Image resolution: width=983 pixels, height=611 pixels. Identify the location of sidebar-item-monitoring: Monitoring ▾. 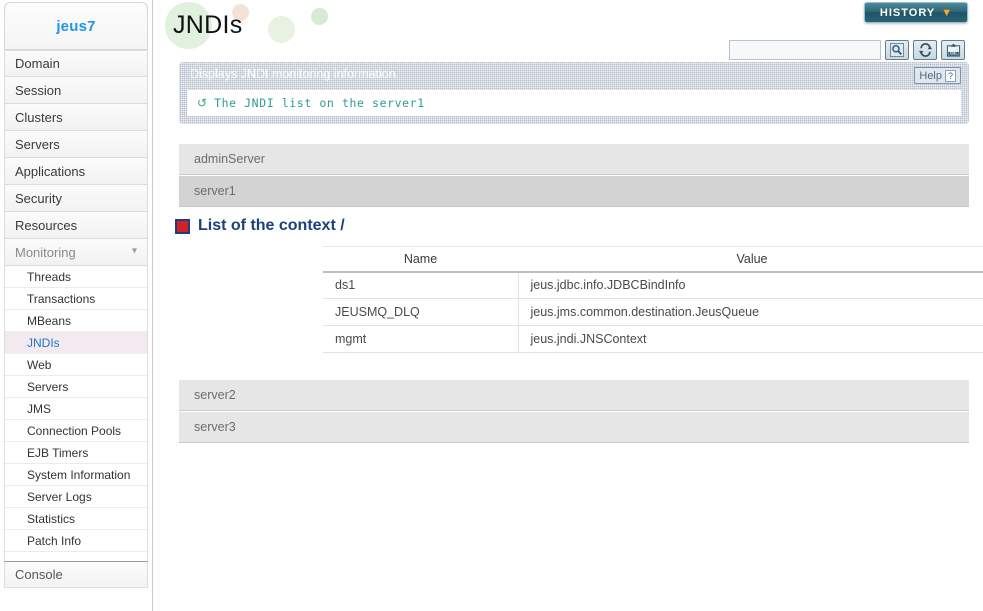
(76, 252).